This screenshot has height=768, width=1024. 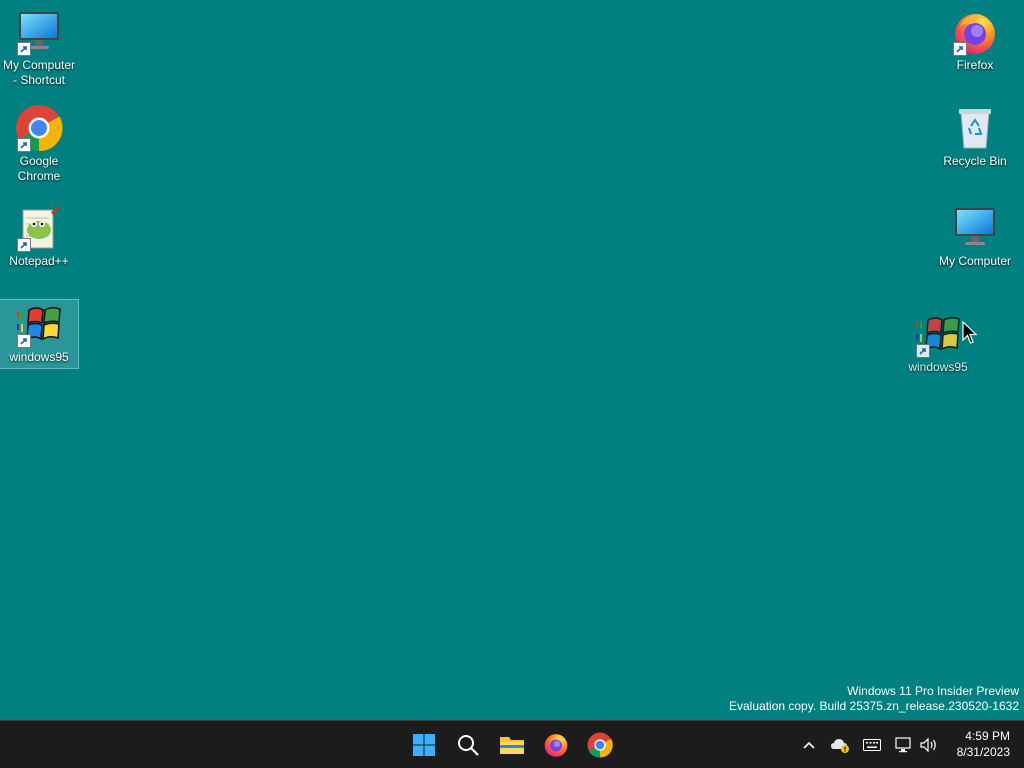 I want to click on taskbar: 4:59 PM 8/31/2023, so click(x=512, y=744).